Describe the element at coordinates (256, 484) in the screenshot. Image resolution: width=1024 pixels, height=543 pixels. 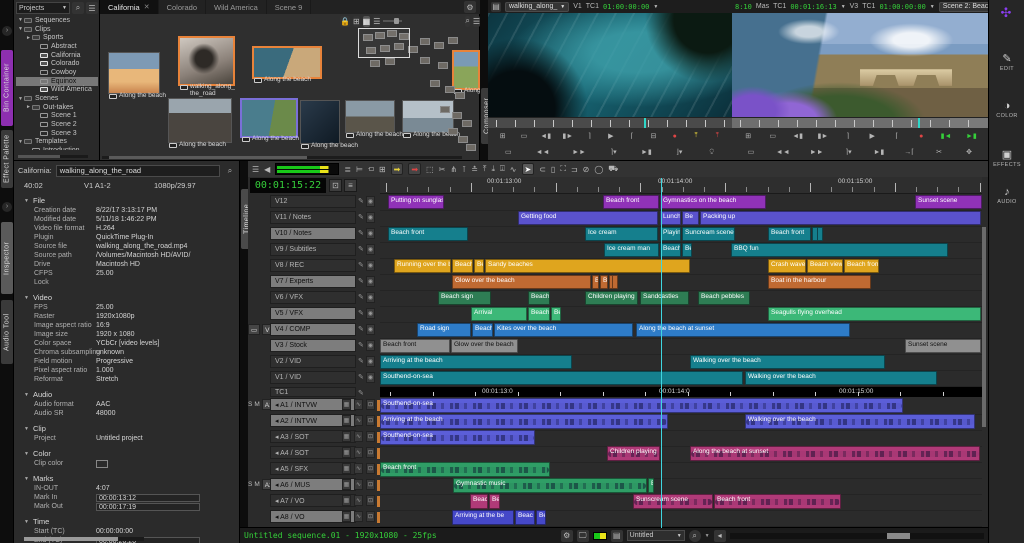
I see `mute-button: M` at that location.